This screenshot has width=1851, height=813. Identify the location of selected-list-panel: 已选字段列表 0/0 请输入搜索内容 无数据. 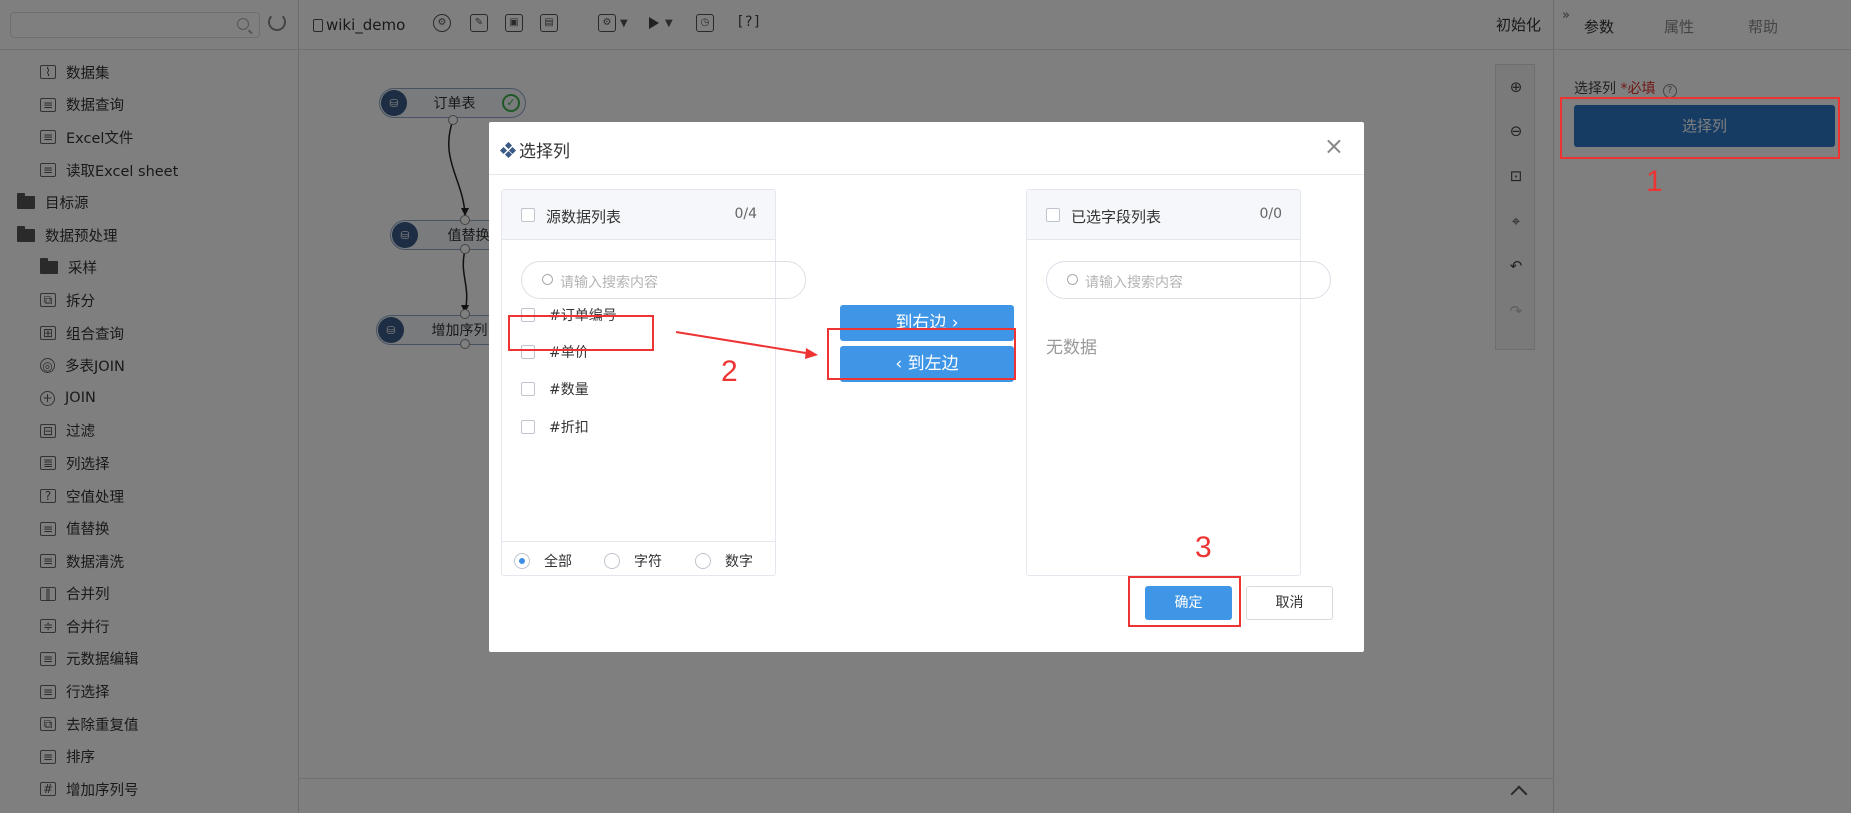
(1178, 382).